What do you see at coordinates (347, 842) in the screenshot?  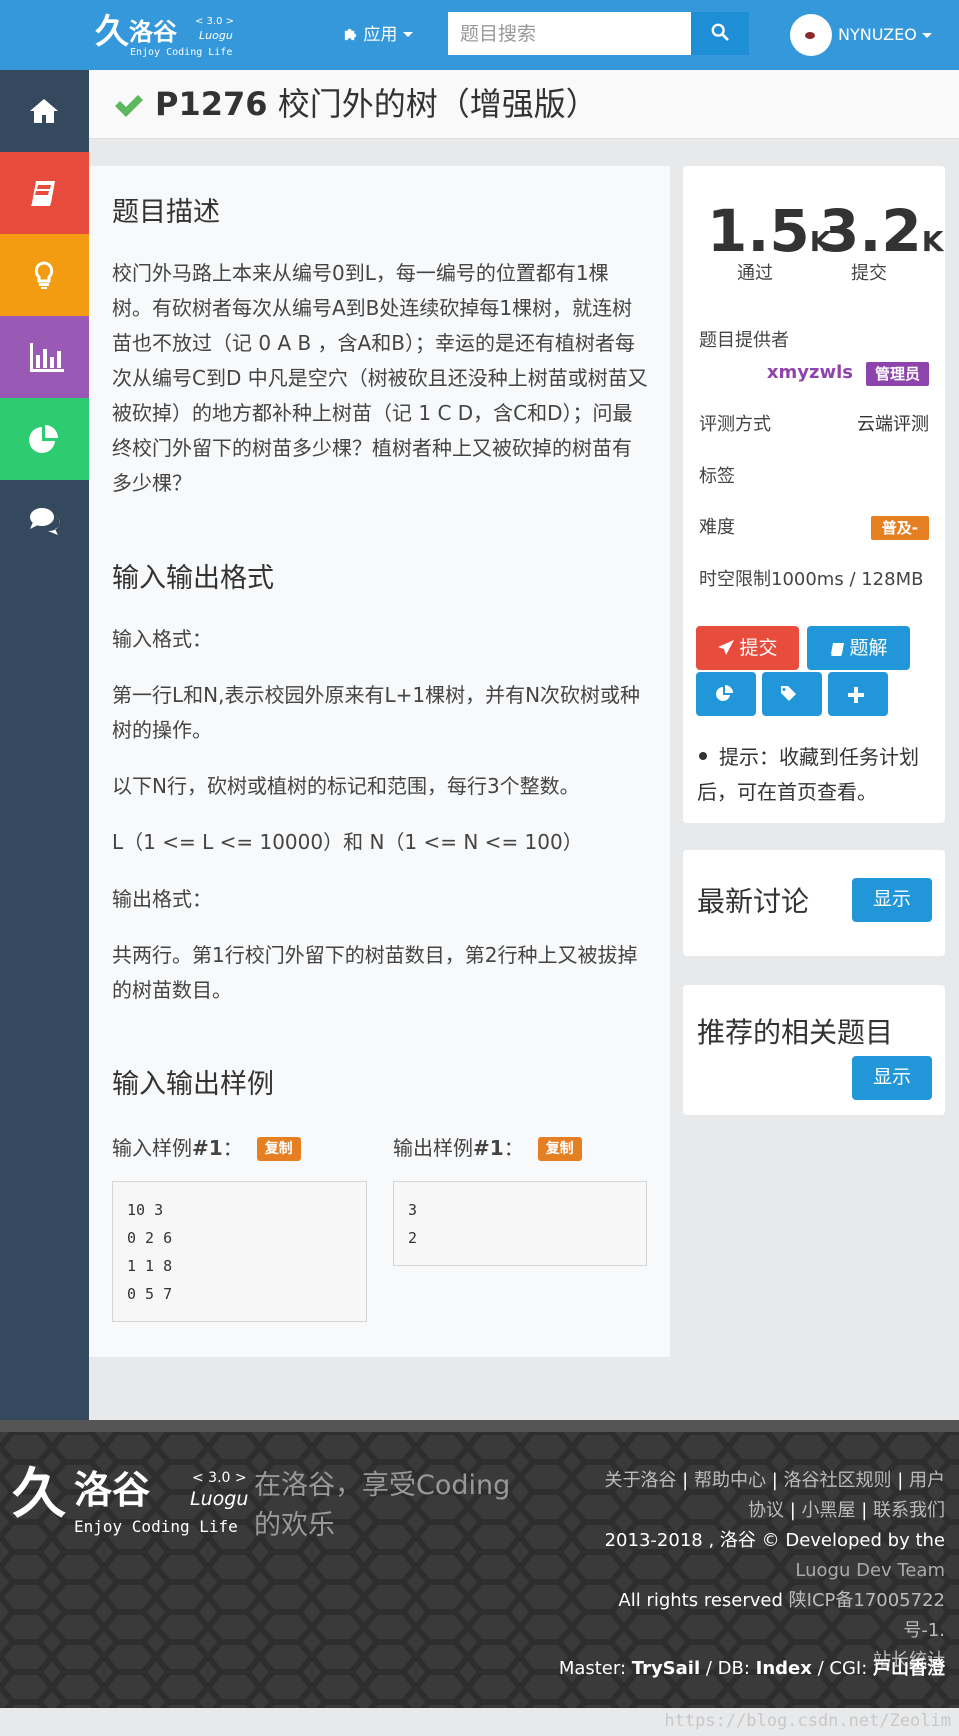 I see `input-format-line3: L（1 <= L <= 10000）和 N（1 <= N <= 100）` at bounding box center [347, 842].